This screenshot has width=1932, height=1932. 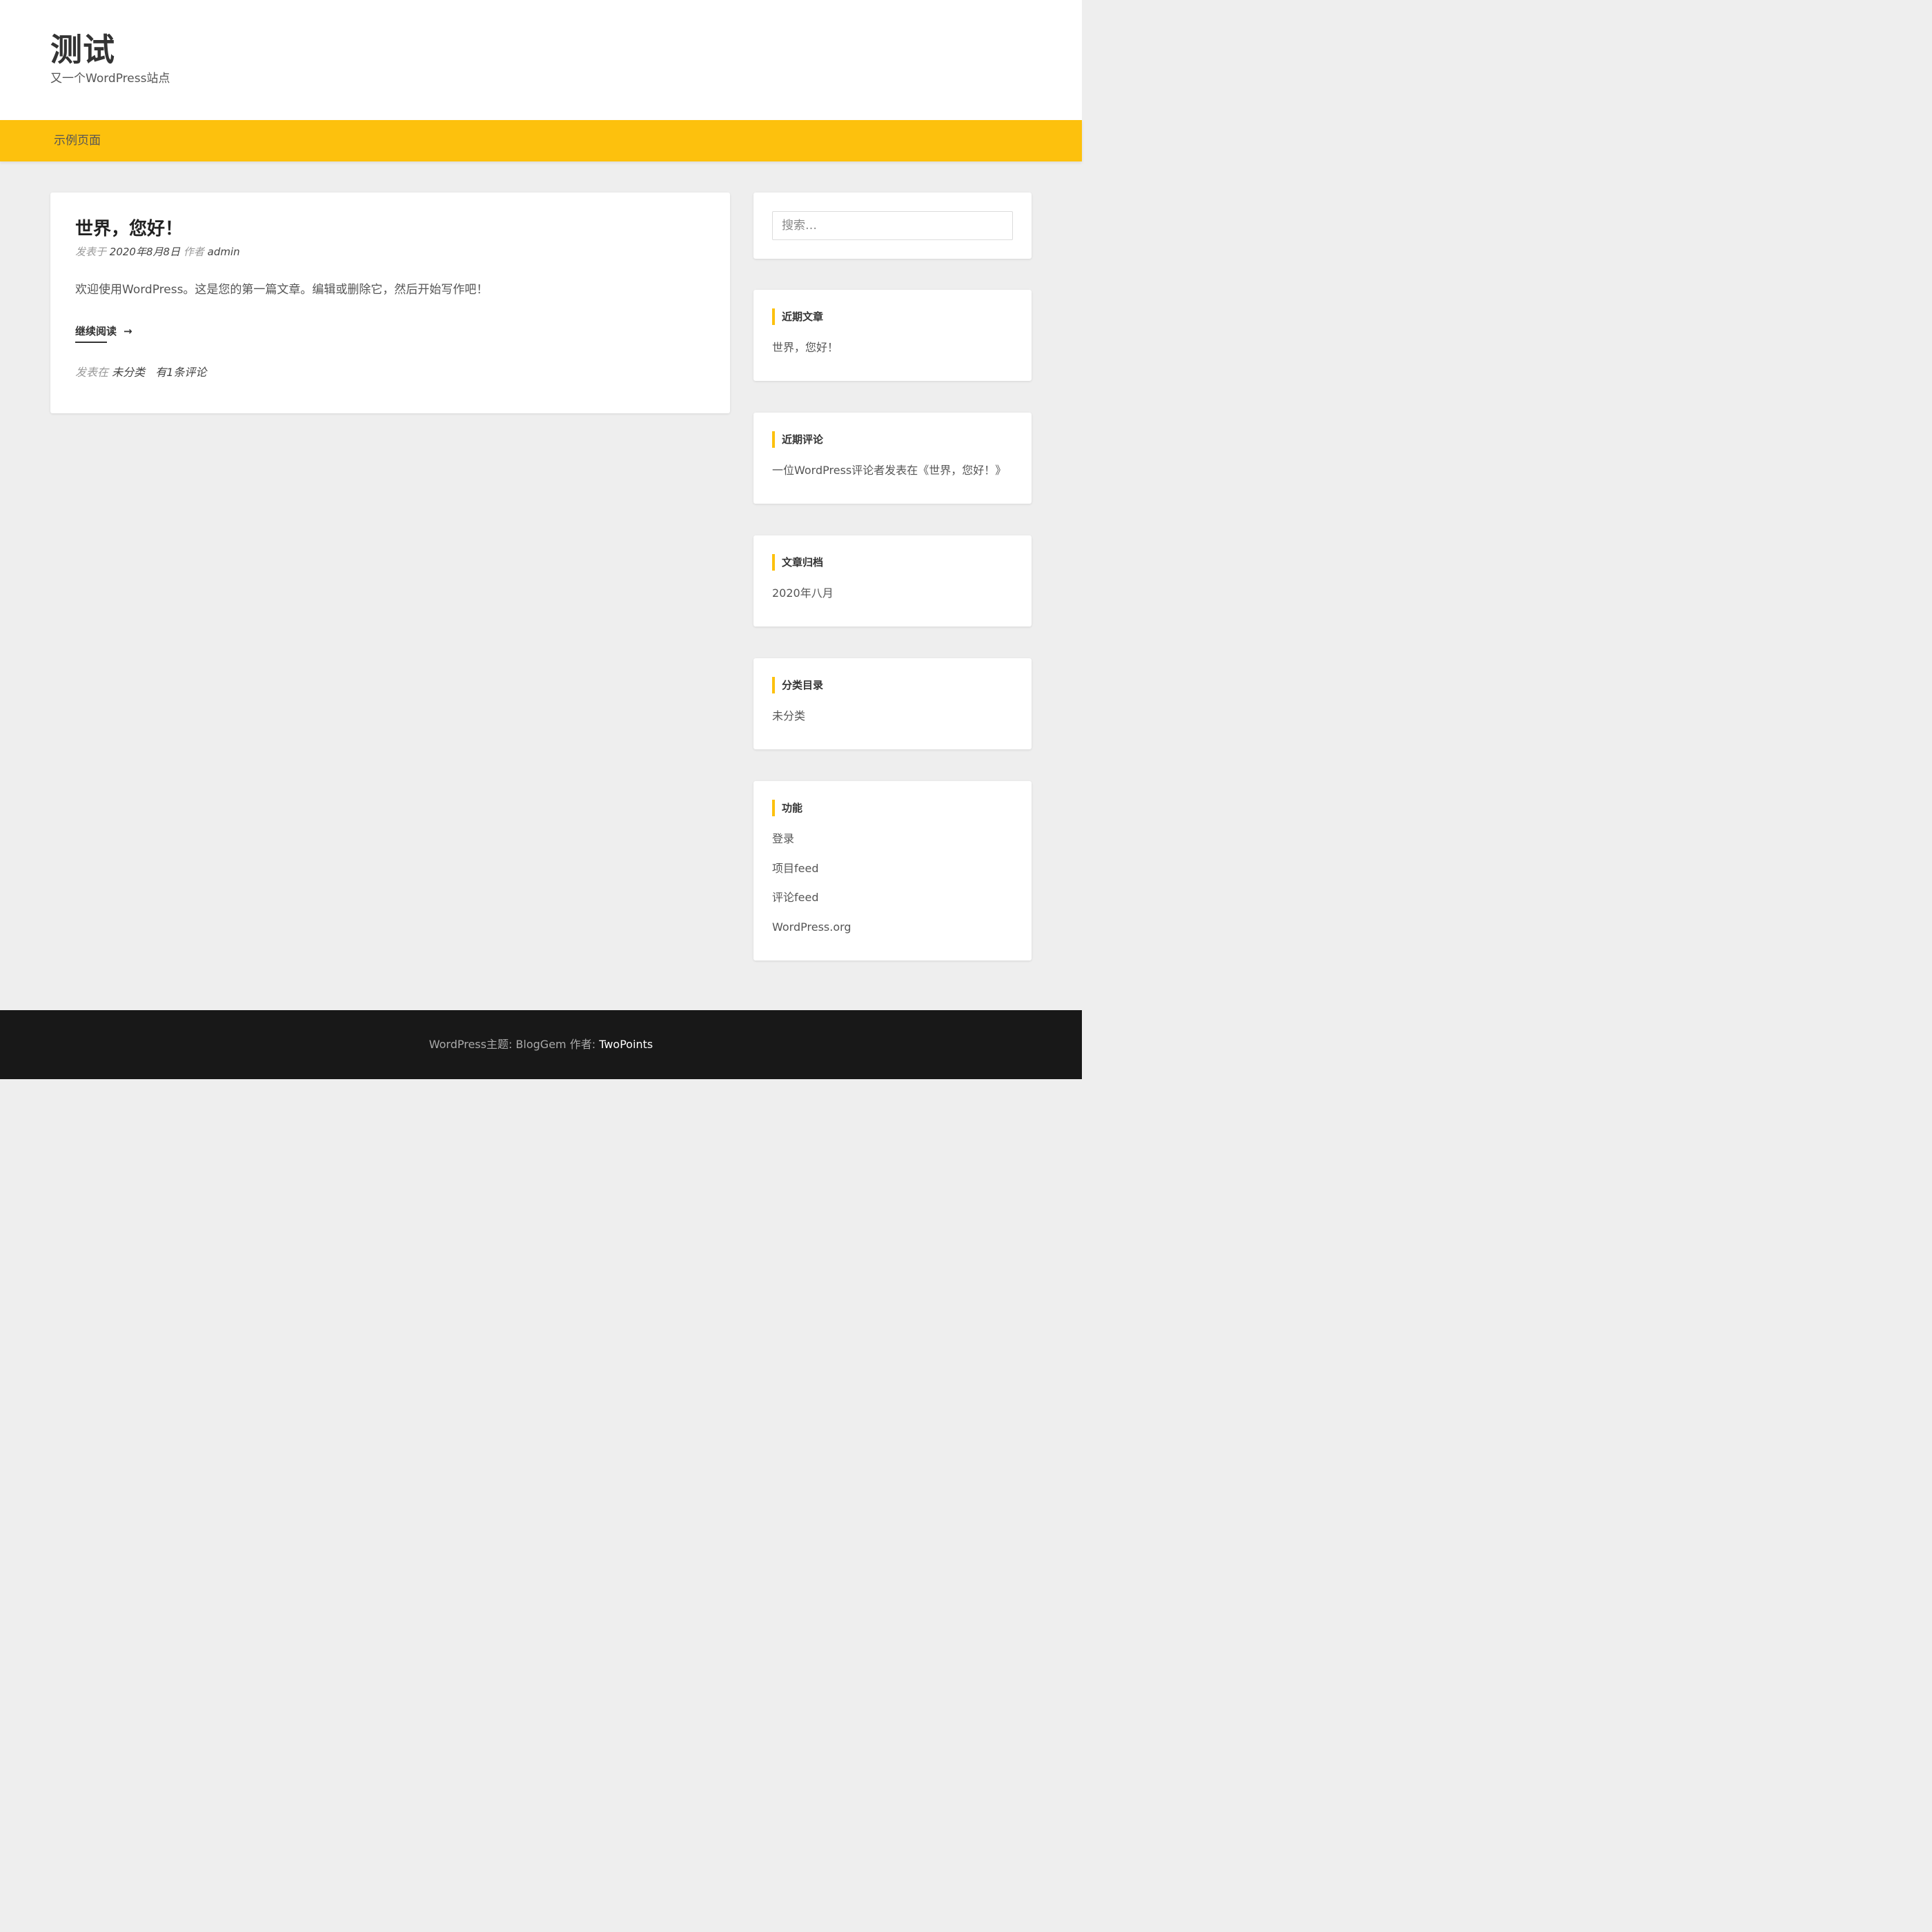 What do you see at coordinates (805, 347) in the screenshot?
I see `recent-post-link: 世界，您好！` at bounding box center [805, 347].